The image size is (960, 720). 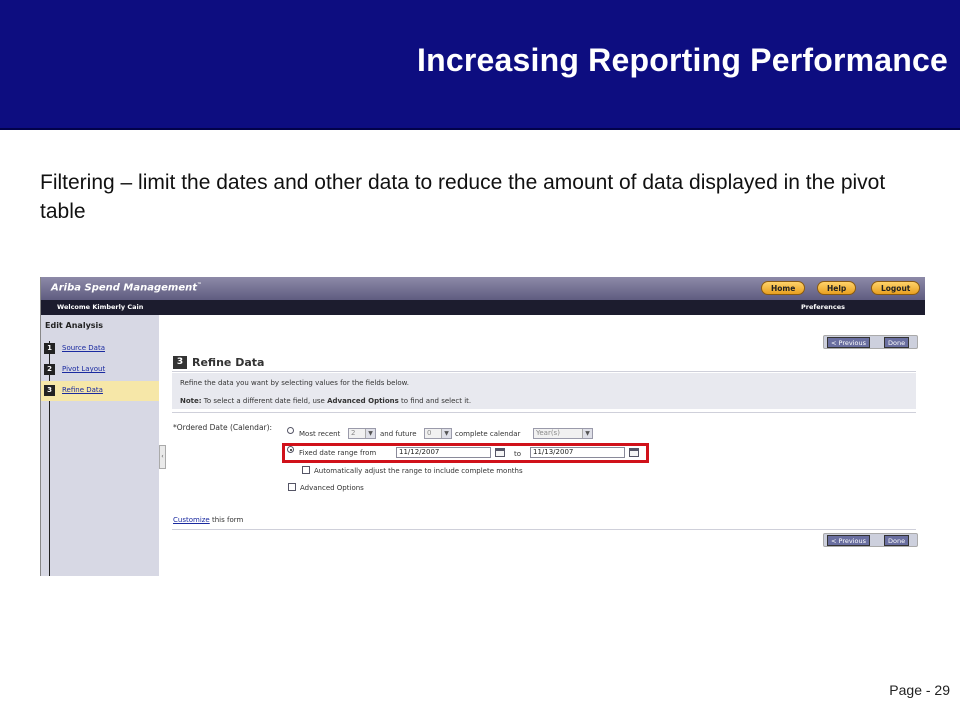 What do you see at coordinates (83, 348) in the screenshot?
I see `step-link: Source Data` at bounding box center [83, 348].